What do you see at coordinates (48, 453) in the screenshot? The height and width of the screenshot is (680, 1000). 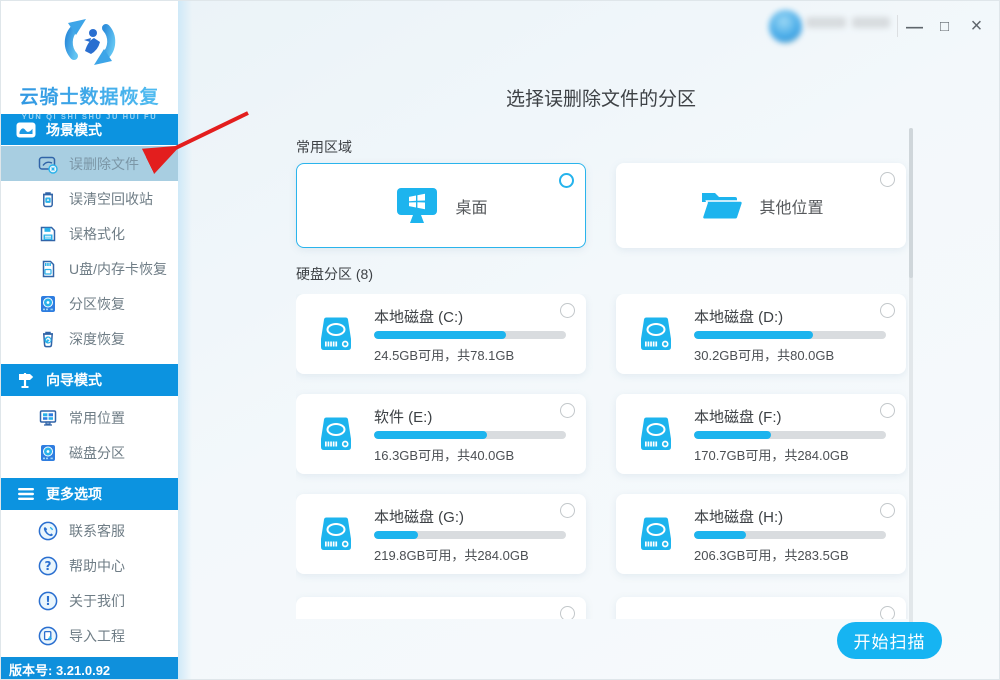 I see `disk-partitions-icon` at bounding box center [48, 453].